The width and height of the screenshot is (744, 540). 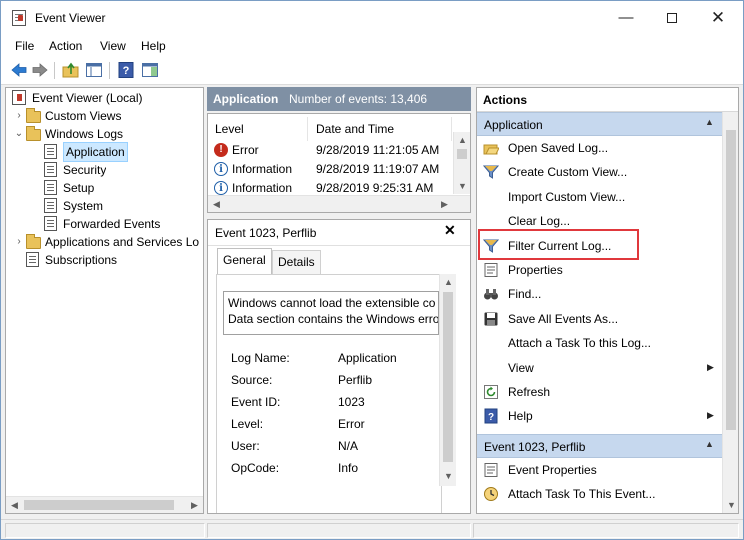 What do you see at coordinates (710, 415) in the screenshot?
I see `submenu-arrow-icon: ▶` at bounding box center [710, 415].